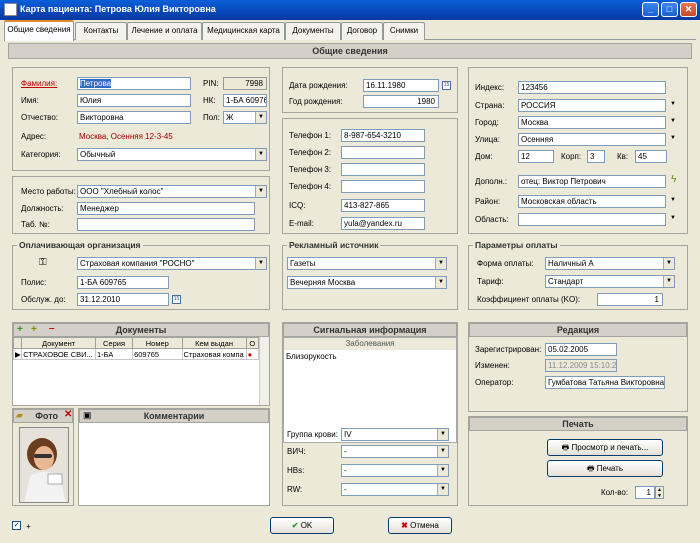 This screenshot has width=700, height=543. I want to click on policy-field: 1-БА 609765, so click(123, 282).